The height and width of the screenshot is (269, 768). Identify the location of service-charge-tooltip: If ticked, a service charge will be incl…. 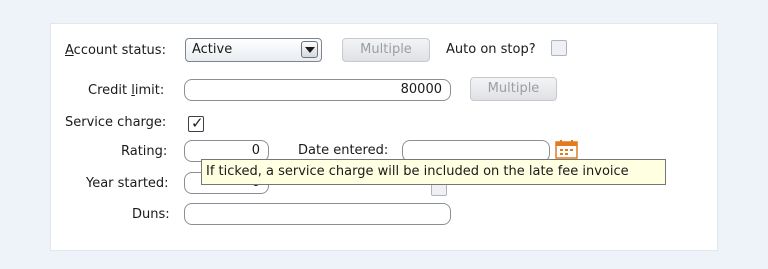
(433, 172).